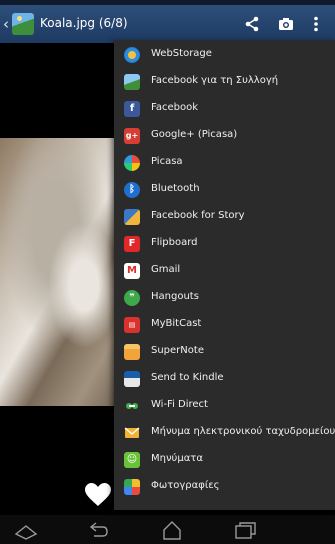 The width and height of the screenshot is (335, 544). Describe the element at coordinates (224, 82) in the screenshot. I see `share-item-facebook-gallery: Facebook για τη Συλλογή` at that location.